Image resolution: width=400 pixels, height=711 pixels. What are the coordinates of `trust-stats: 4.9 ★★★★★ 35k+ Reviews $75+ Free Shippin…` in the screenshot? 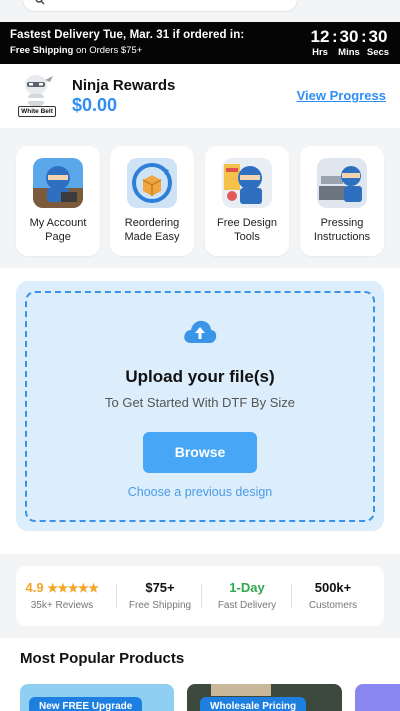 It's located at (200, 596).